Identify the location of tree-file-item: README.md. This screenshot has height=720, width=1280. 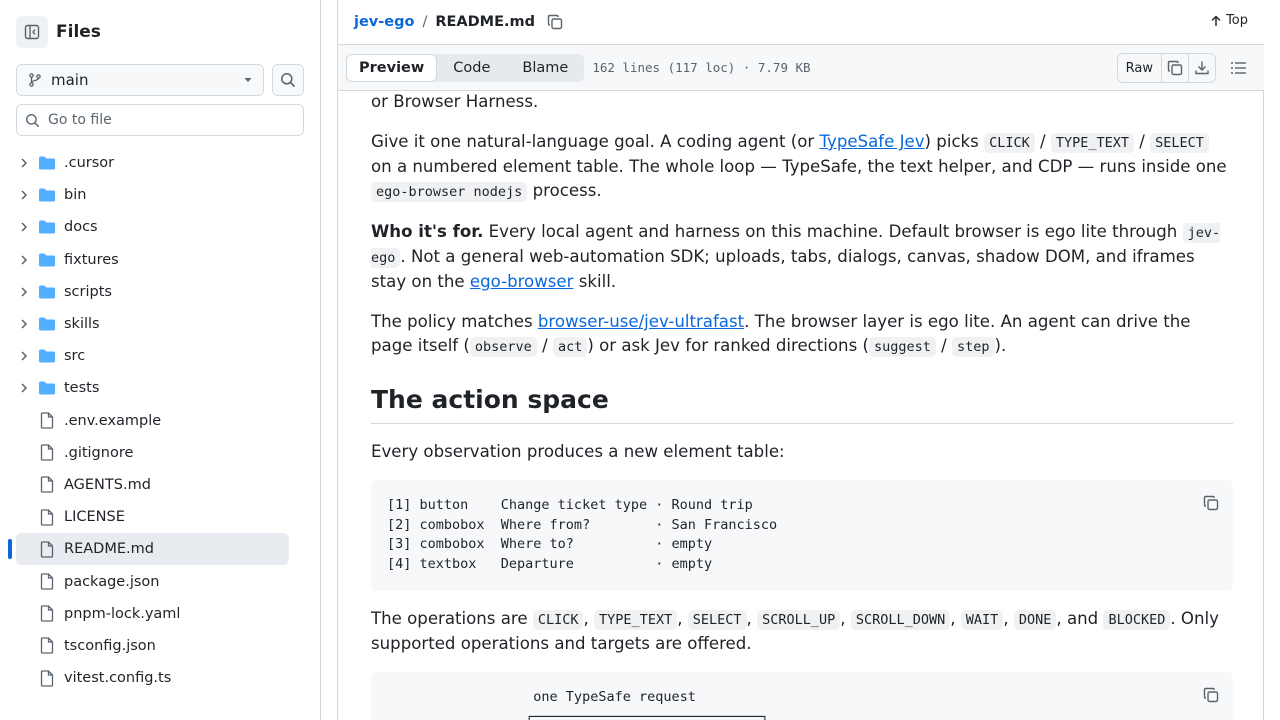
(148, 549).